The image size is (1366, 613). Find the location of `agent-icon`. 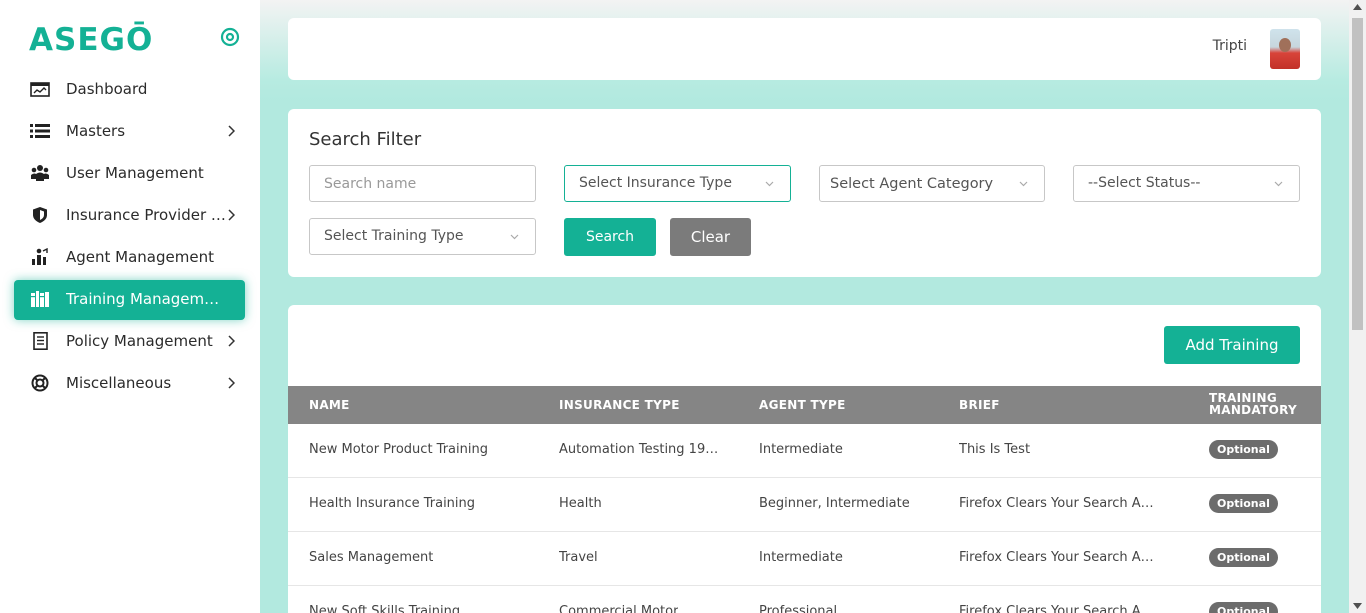

agent-icon is located at coordinates (40, 256).